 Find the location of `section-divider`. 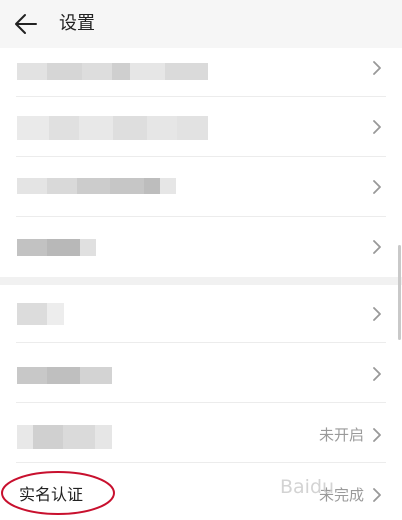

section-divider is located at coordinates (201, 281).